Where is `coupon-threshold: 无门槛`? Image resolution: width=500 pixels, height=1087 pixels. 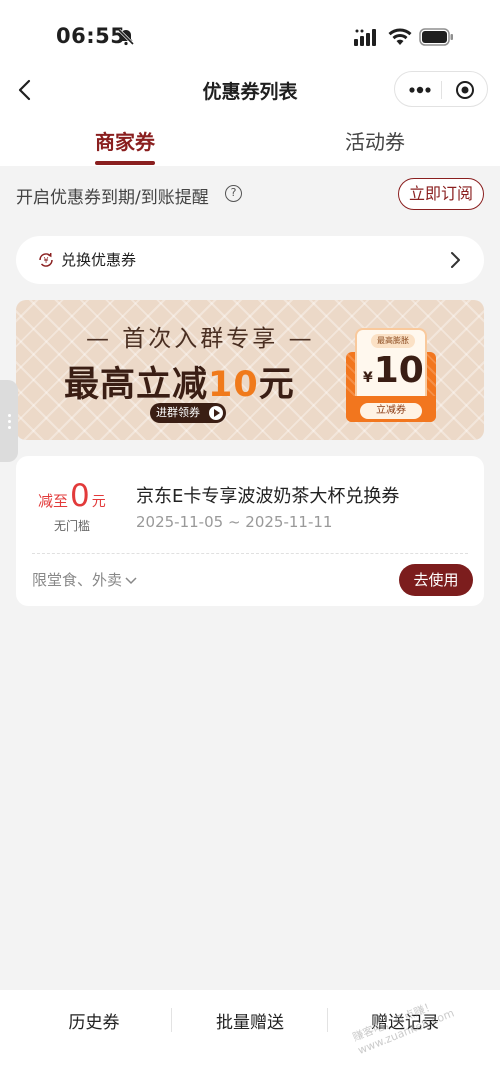
coupon-threshold: 无门槛 is located at coordinates (72, 526).